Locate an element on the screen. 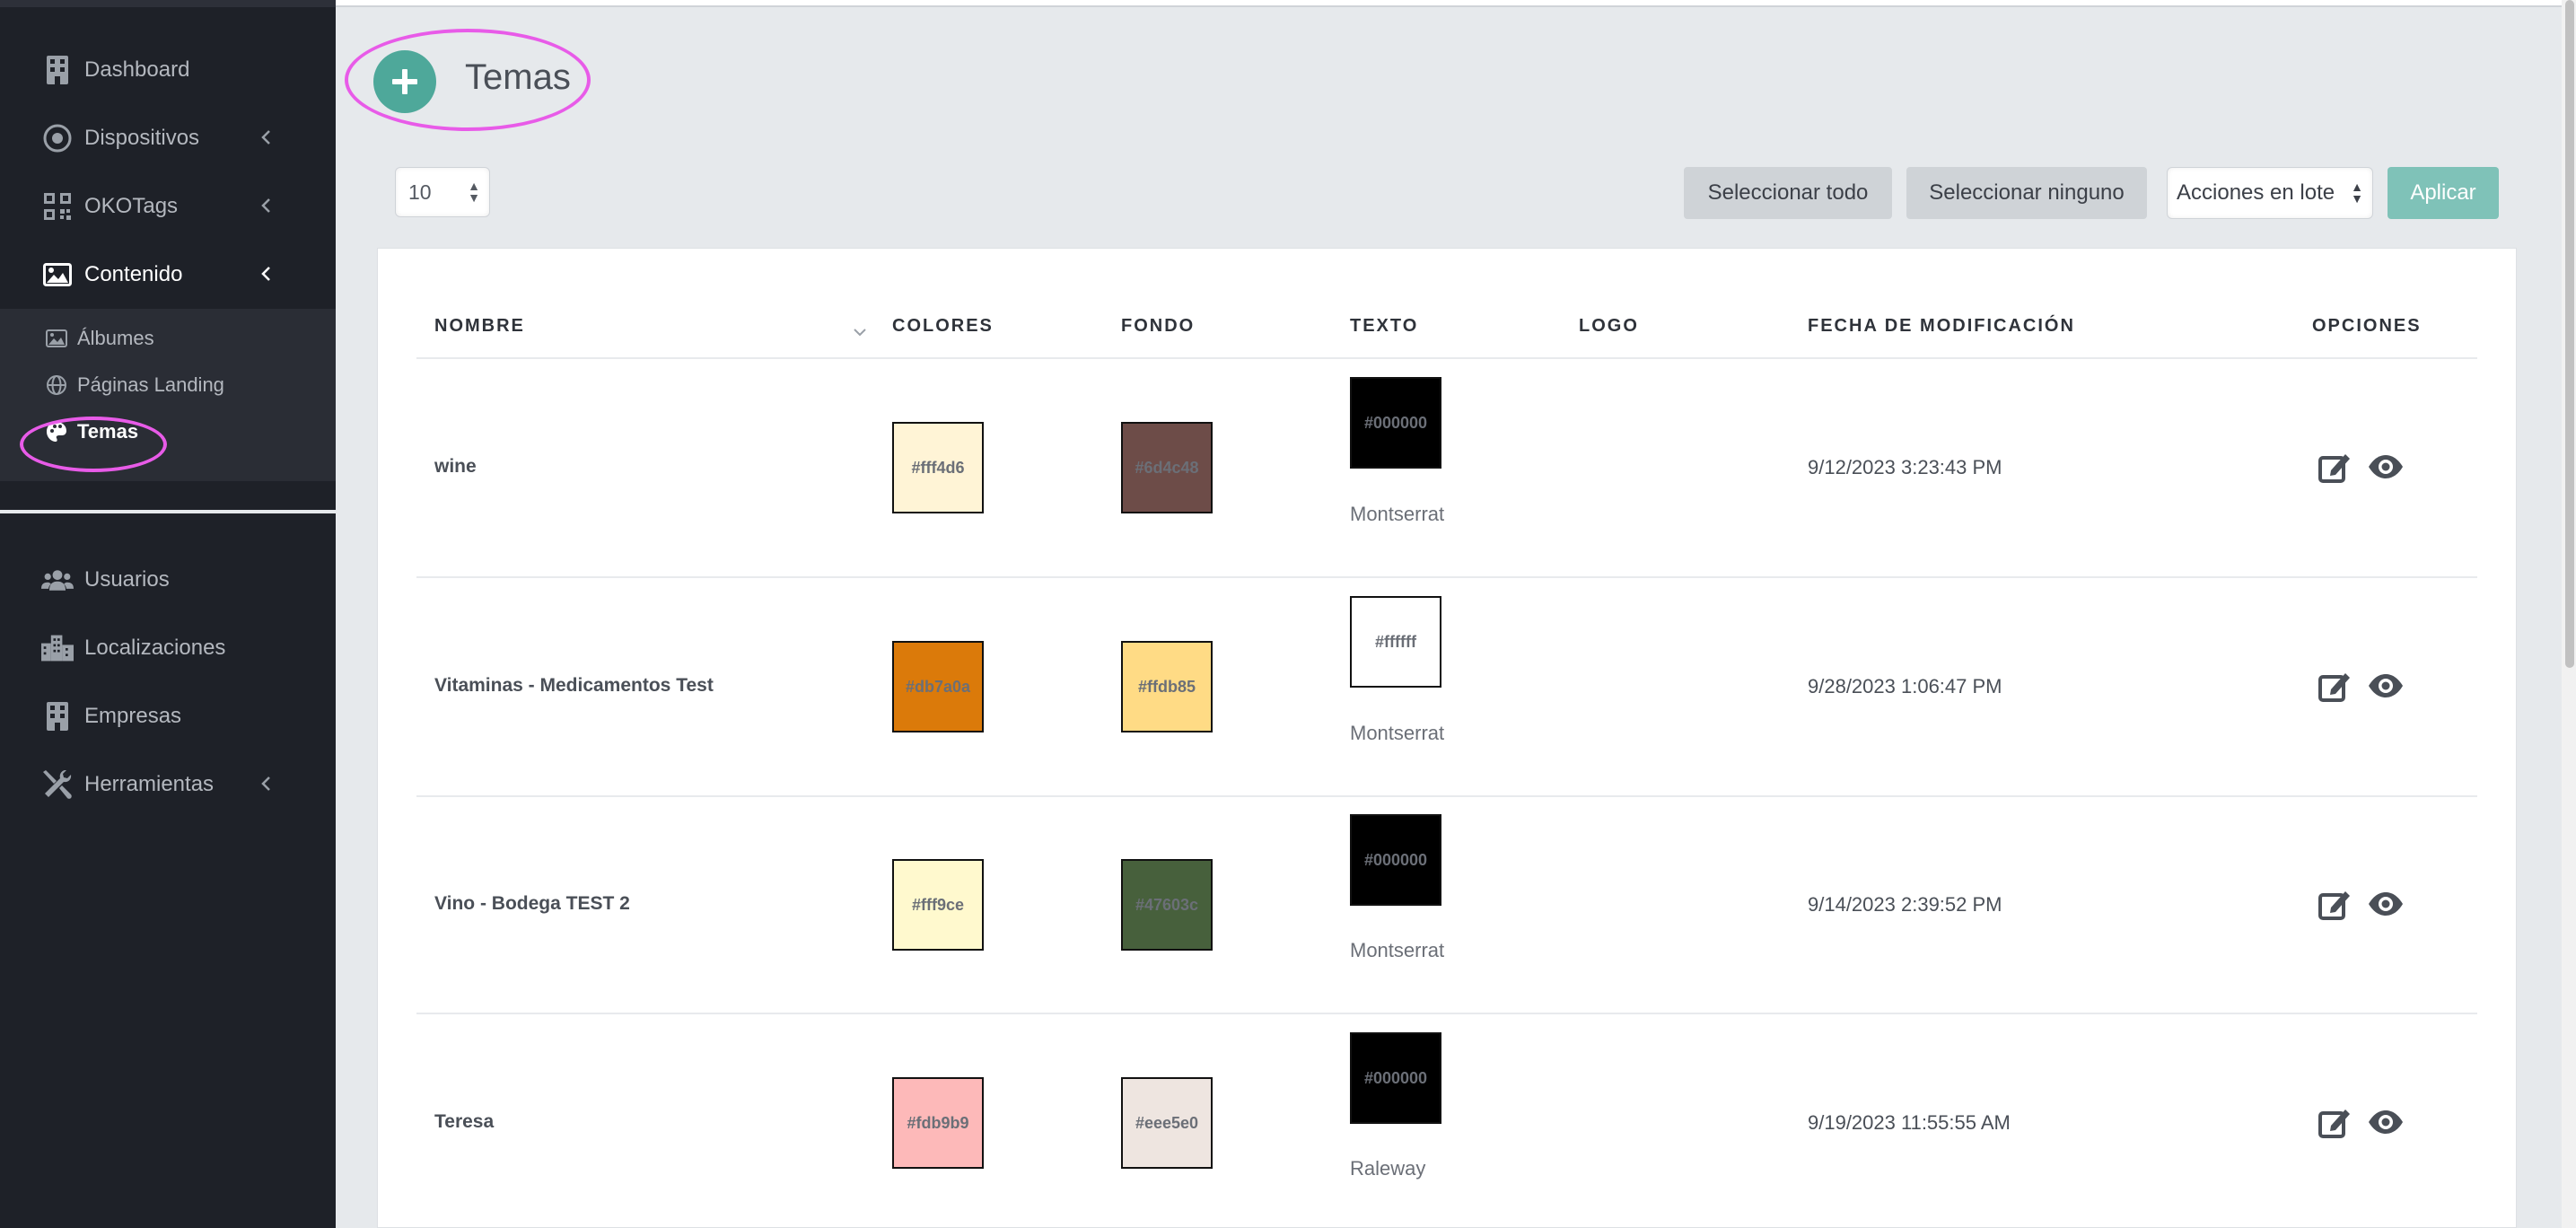 The height and width of the screenshot is (1228, 2576). sidebar-subitem-label: Temas is located at coordinates (108, 431).